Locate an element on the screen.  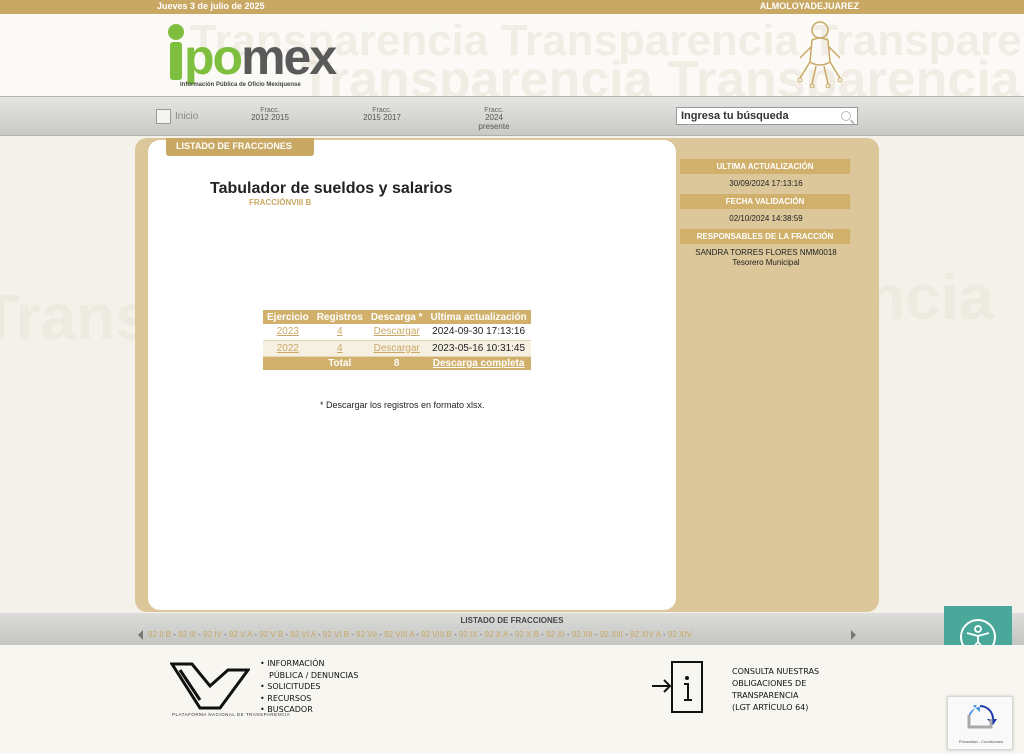
column-header: Descarga * is located at coordinates (396, 317).